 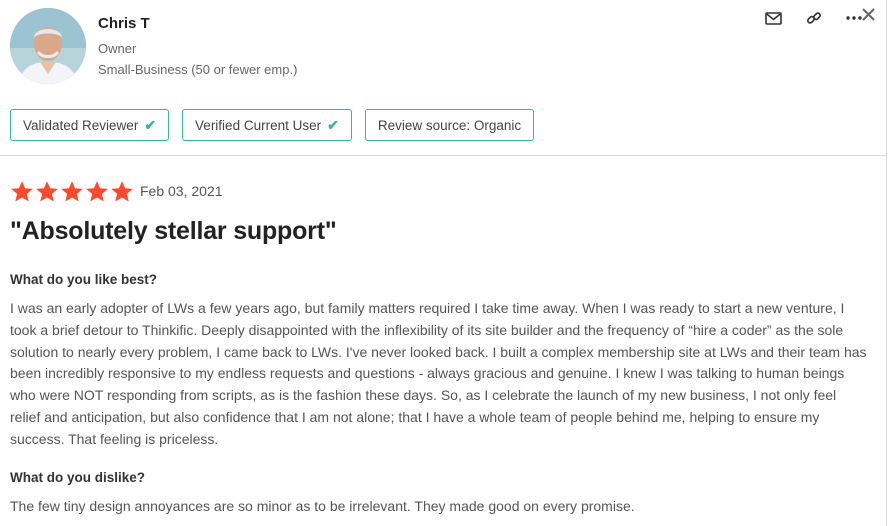 I want to click on divider, so click(x=443, y=155).